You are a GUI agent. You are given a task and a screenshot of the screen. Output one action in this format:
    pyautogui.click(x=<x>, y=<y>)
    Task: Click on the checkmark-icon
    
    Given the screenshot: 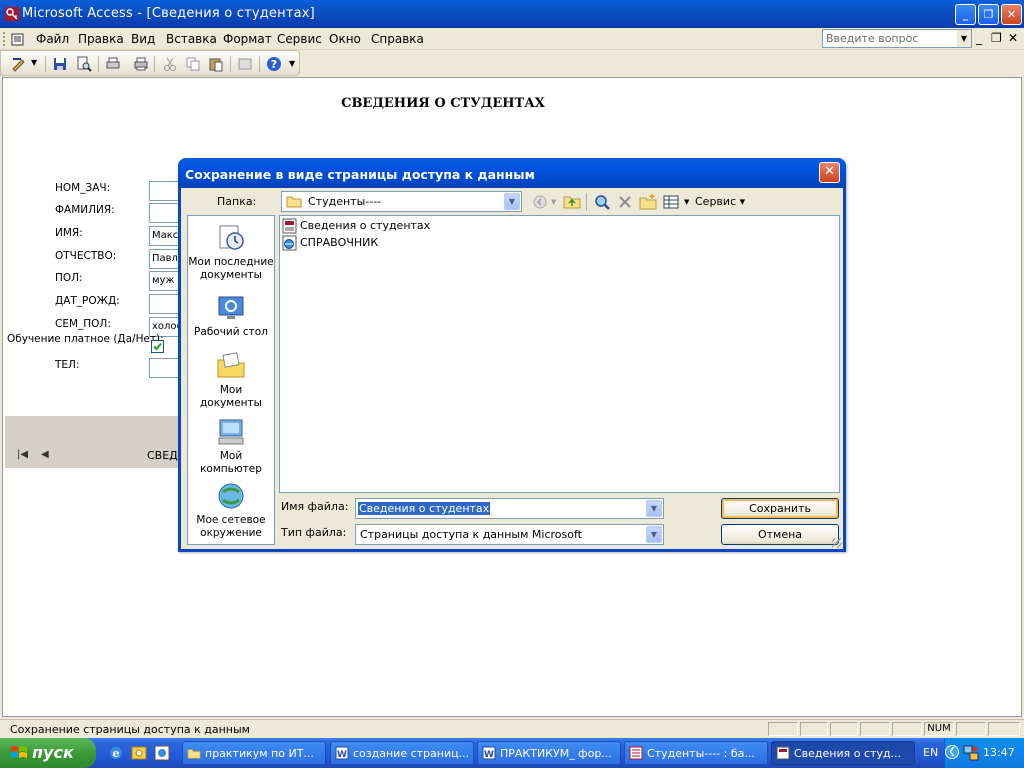 What is the action you would take?
    pyautogui.click(x=157, y=346)
    